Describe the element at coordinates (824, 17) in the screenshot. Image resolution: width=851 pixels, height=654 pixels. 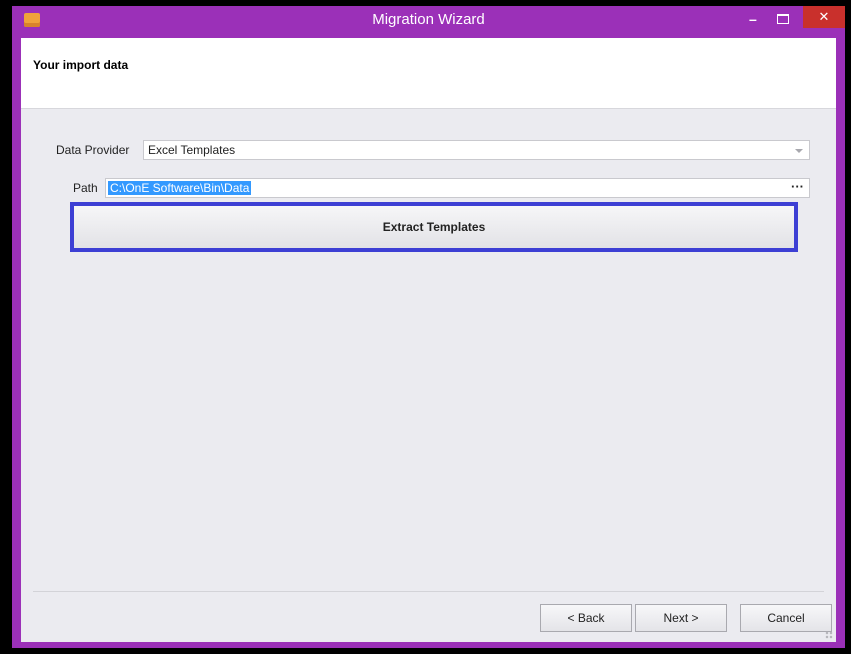
I see `close-button: ✕` at that location.